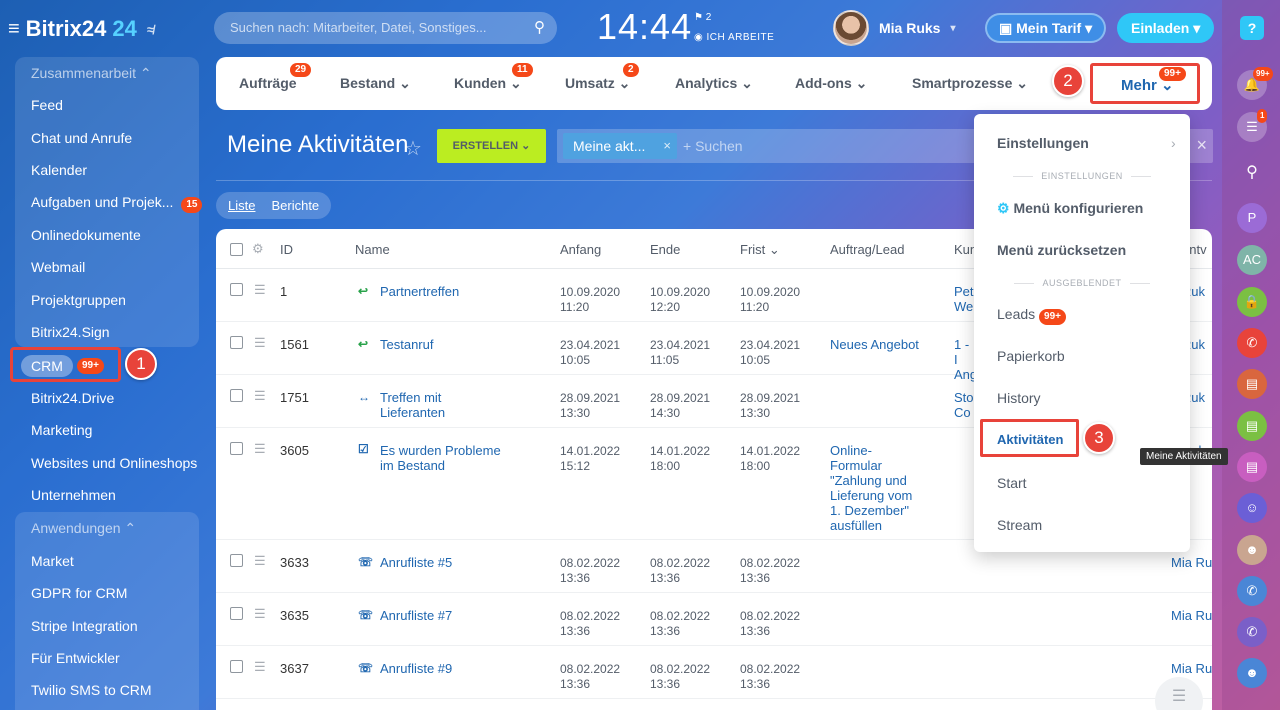 This screenshot has height=710, width=1280. What do you see at coordinates (1012, 483) in the screenshot?
I see `menu-item-start: Start` at bounding box center [1012, 483].